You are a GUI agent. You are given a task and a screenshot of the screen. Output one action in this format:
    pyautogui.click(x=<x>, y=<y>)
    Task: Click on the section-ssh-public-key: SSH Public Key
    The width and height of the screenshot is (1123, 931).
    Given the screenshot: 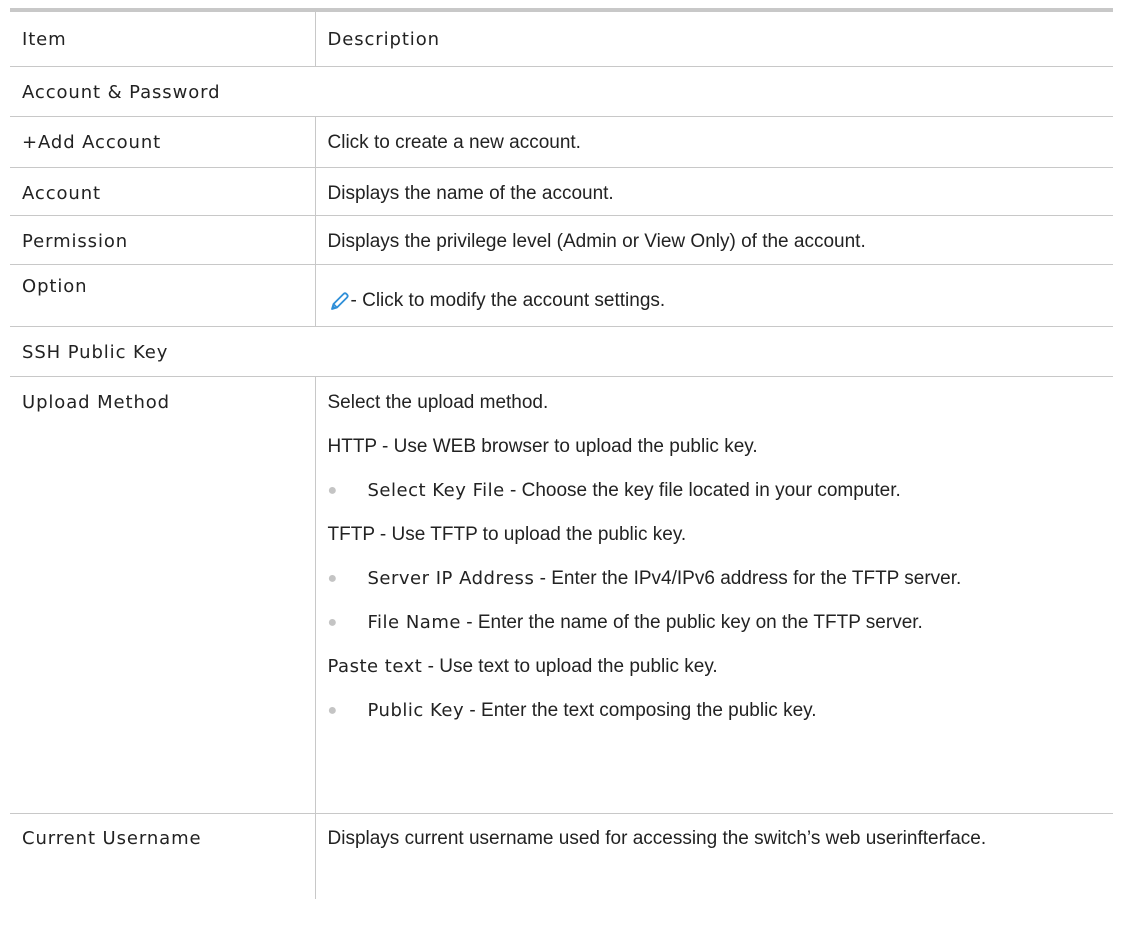 What is the action you would take?
    pyautogui.click(x=561, y=351)
    